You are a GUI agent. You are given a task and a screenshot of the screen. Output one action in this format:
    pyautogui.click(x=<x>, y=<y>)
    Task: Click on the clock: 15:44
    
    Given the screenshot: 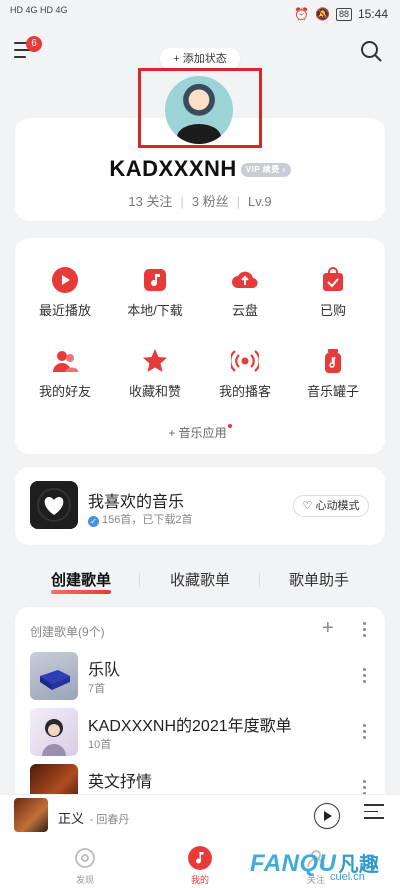 What is the action you would take?
    pyautogui.click(x=372, y=14)
    